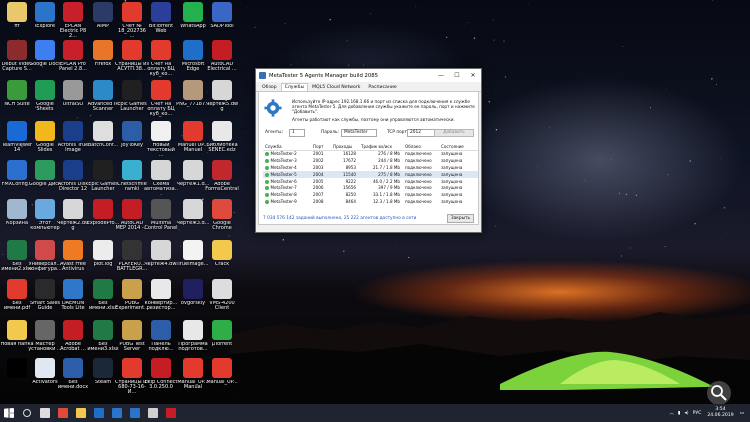  What do you see at coordinates (382, 87) in the screenshot?
I see `tab-schedule: Расписание` at bounding box center [382, 87].